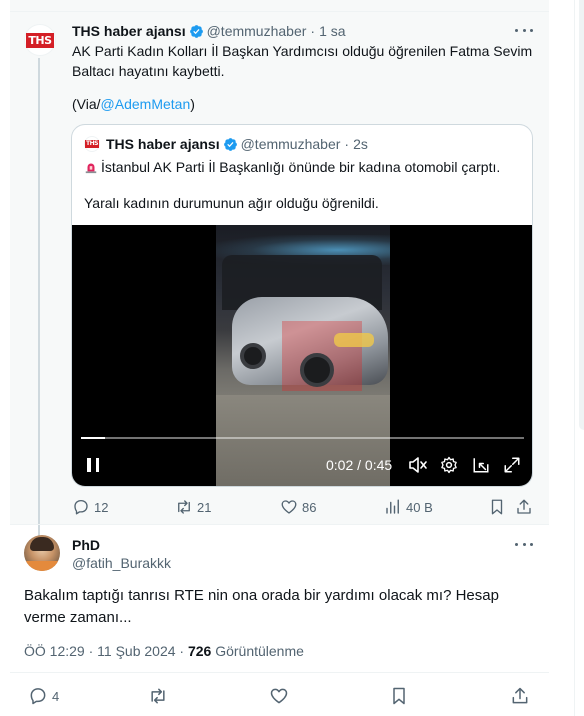 This screenshot has width=584, height=716. I want to click on mention-link: @AdemMetan, so click(146, 104).